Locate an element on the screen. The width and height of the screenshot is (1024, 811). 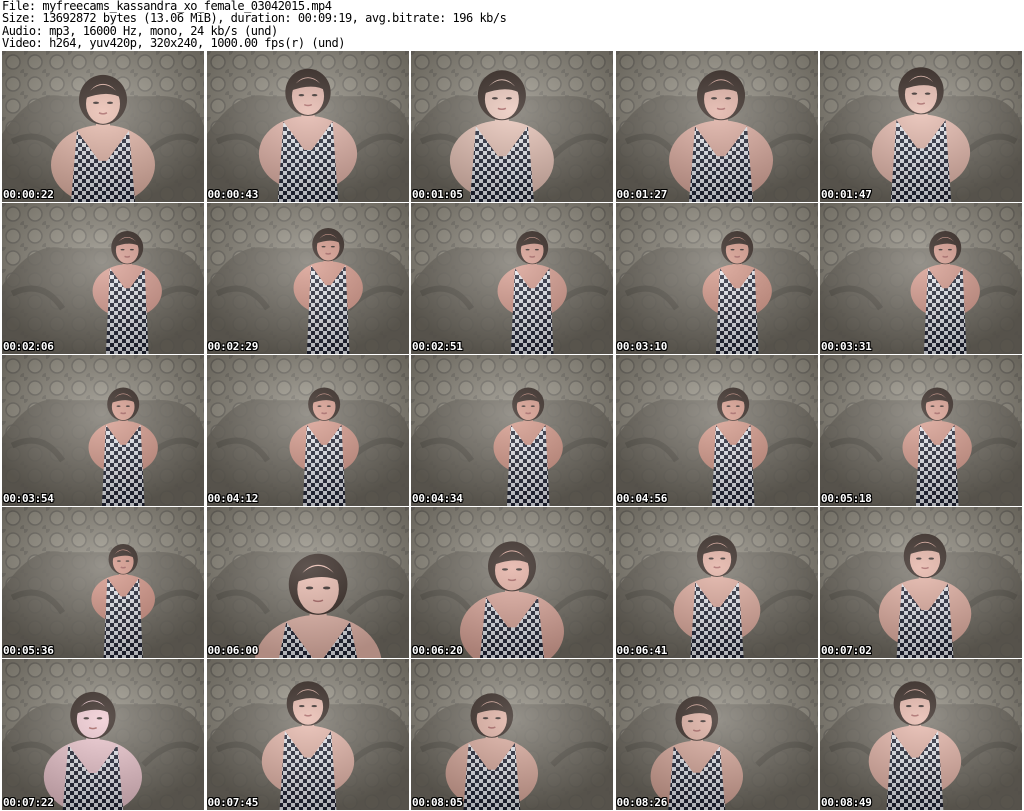
thumbnail-frame: 00:08:49 is located at coordinates (921, 734).